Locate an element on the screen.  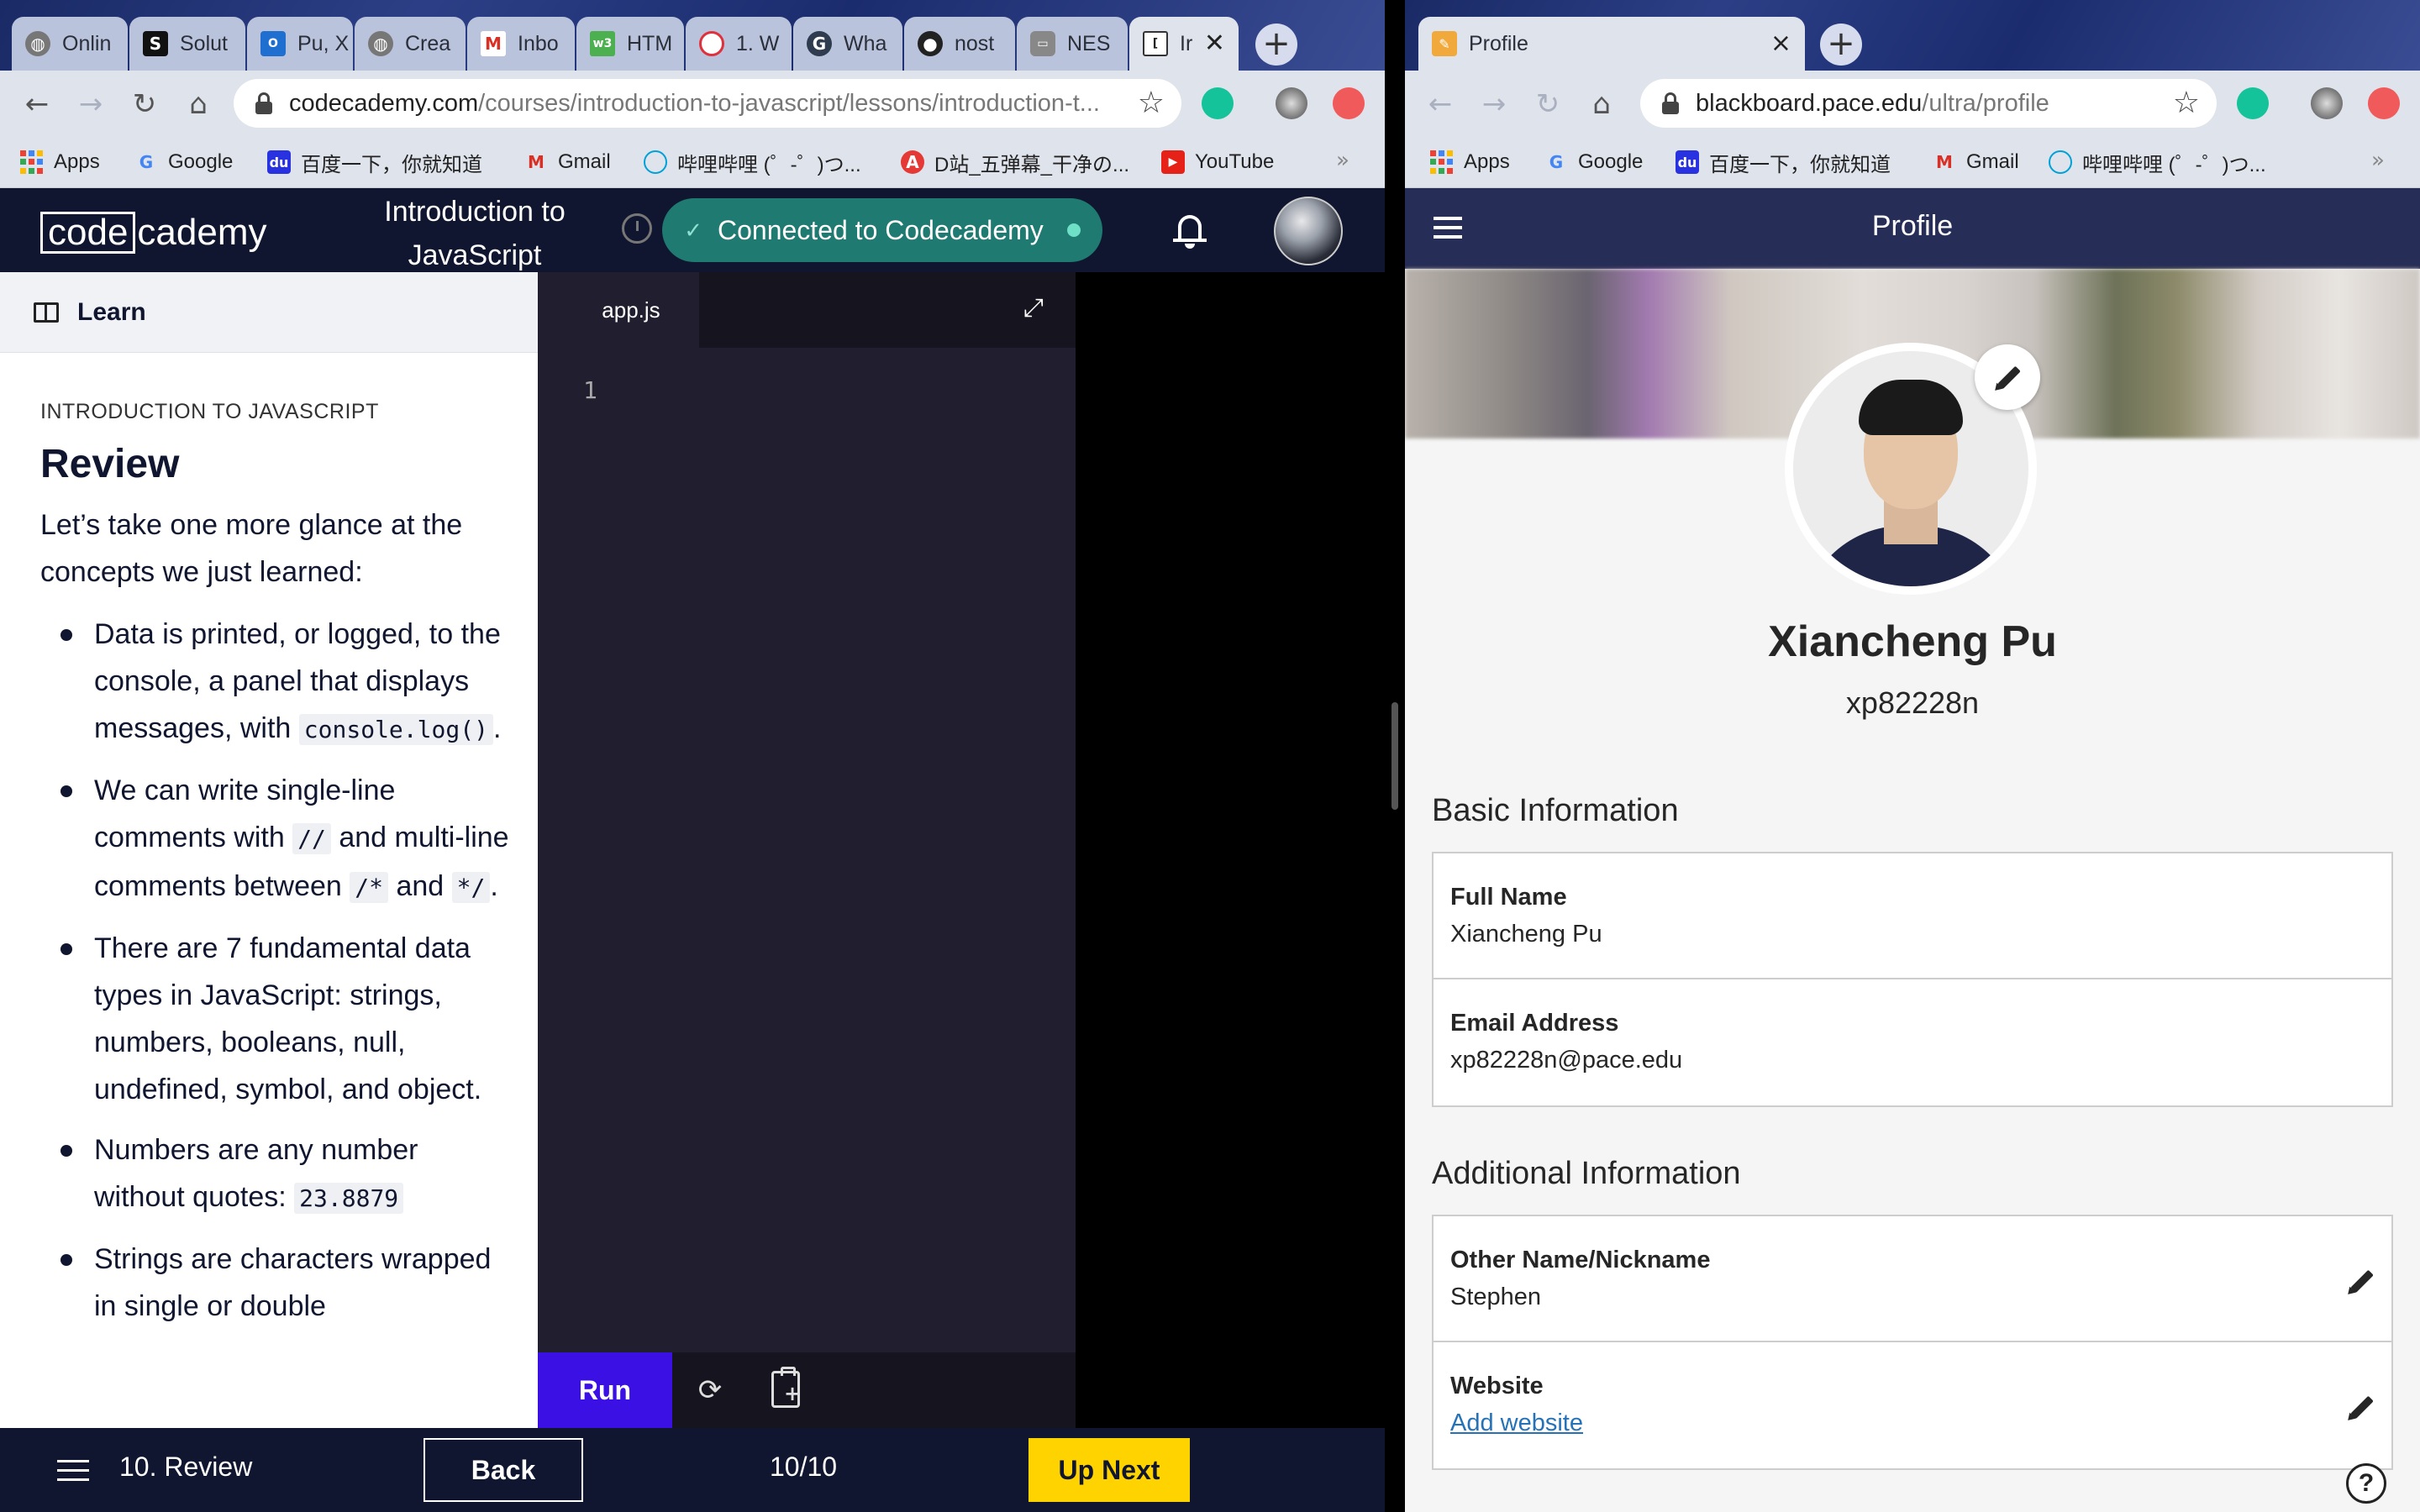
field-value: Stephen is located at coordinates (1496, 1297).